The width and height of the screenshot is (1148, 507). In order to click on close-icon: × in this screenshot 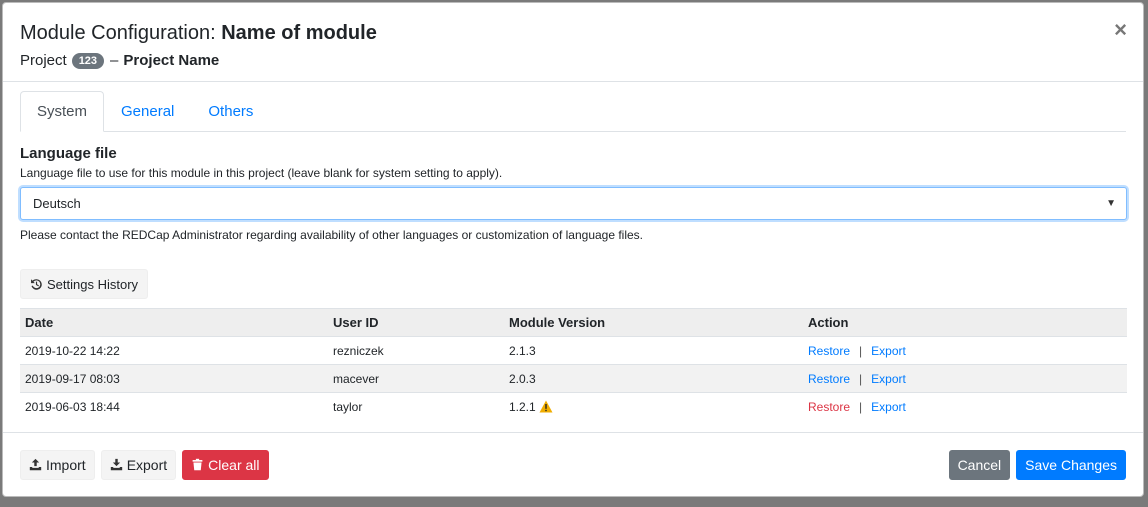, I will do `click(1120, 30)`.